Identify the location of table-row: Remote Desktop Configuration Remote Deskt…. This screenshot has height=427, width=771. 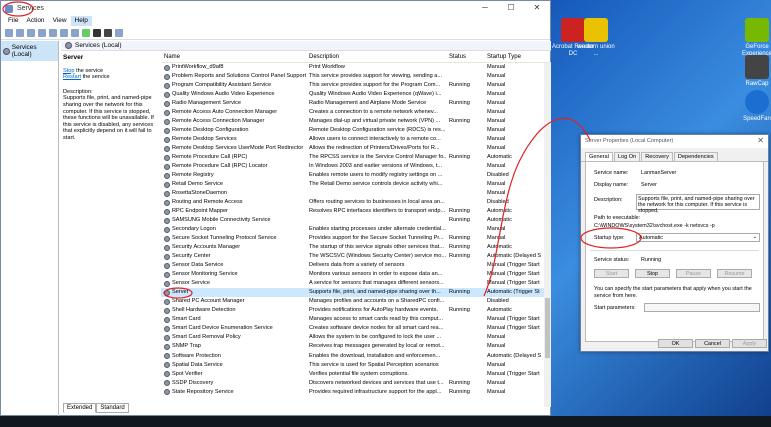
(356, 130).